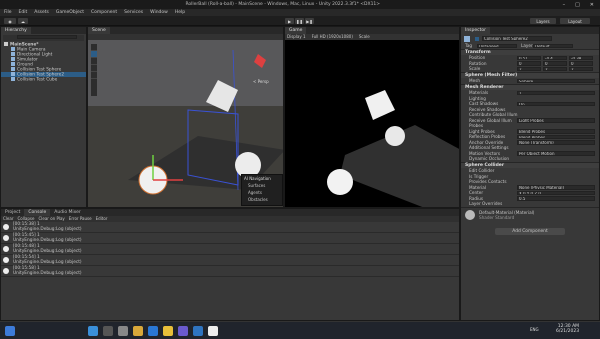 This screenshot has width=600, height=339. What do you see at coordinates (581, 63) in the screenshot?
I see `rotation-z: 0` at bounding box center [581, 63].